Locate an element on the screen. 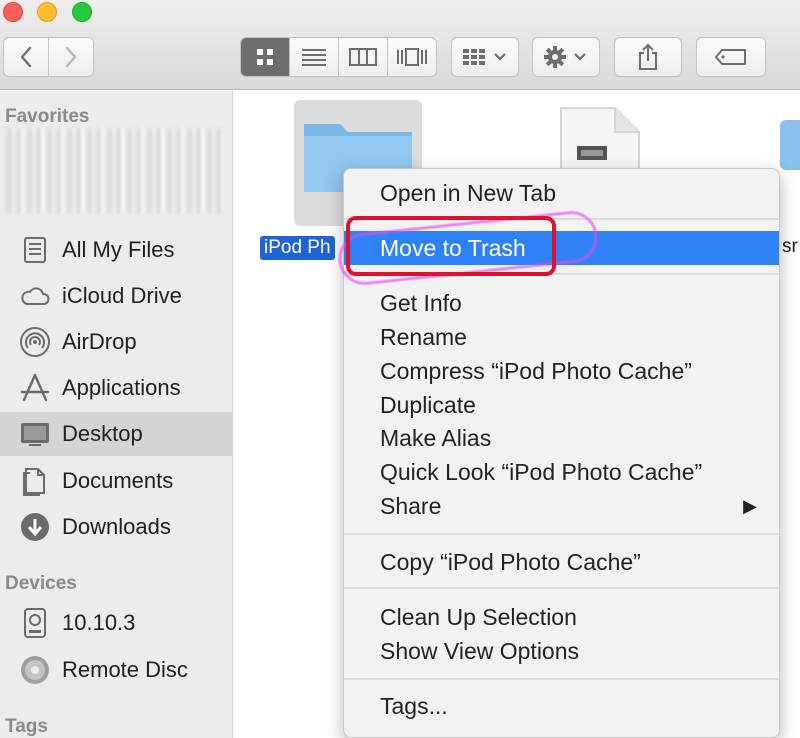  list-view-button is located at coordinates (314, 57).